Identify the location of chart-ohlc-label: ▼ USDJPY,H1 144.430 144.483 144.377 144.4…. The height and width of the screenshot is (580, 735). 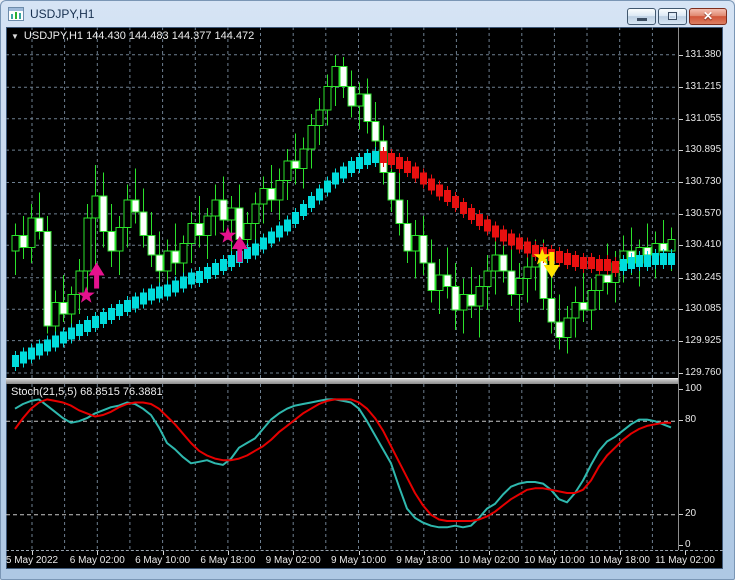
(132, 36).